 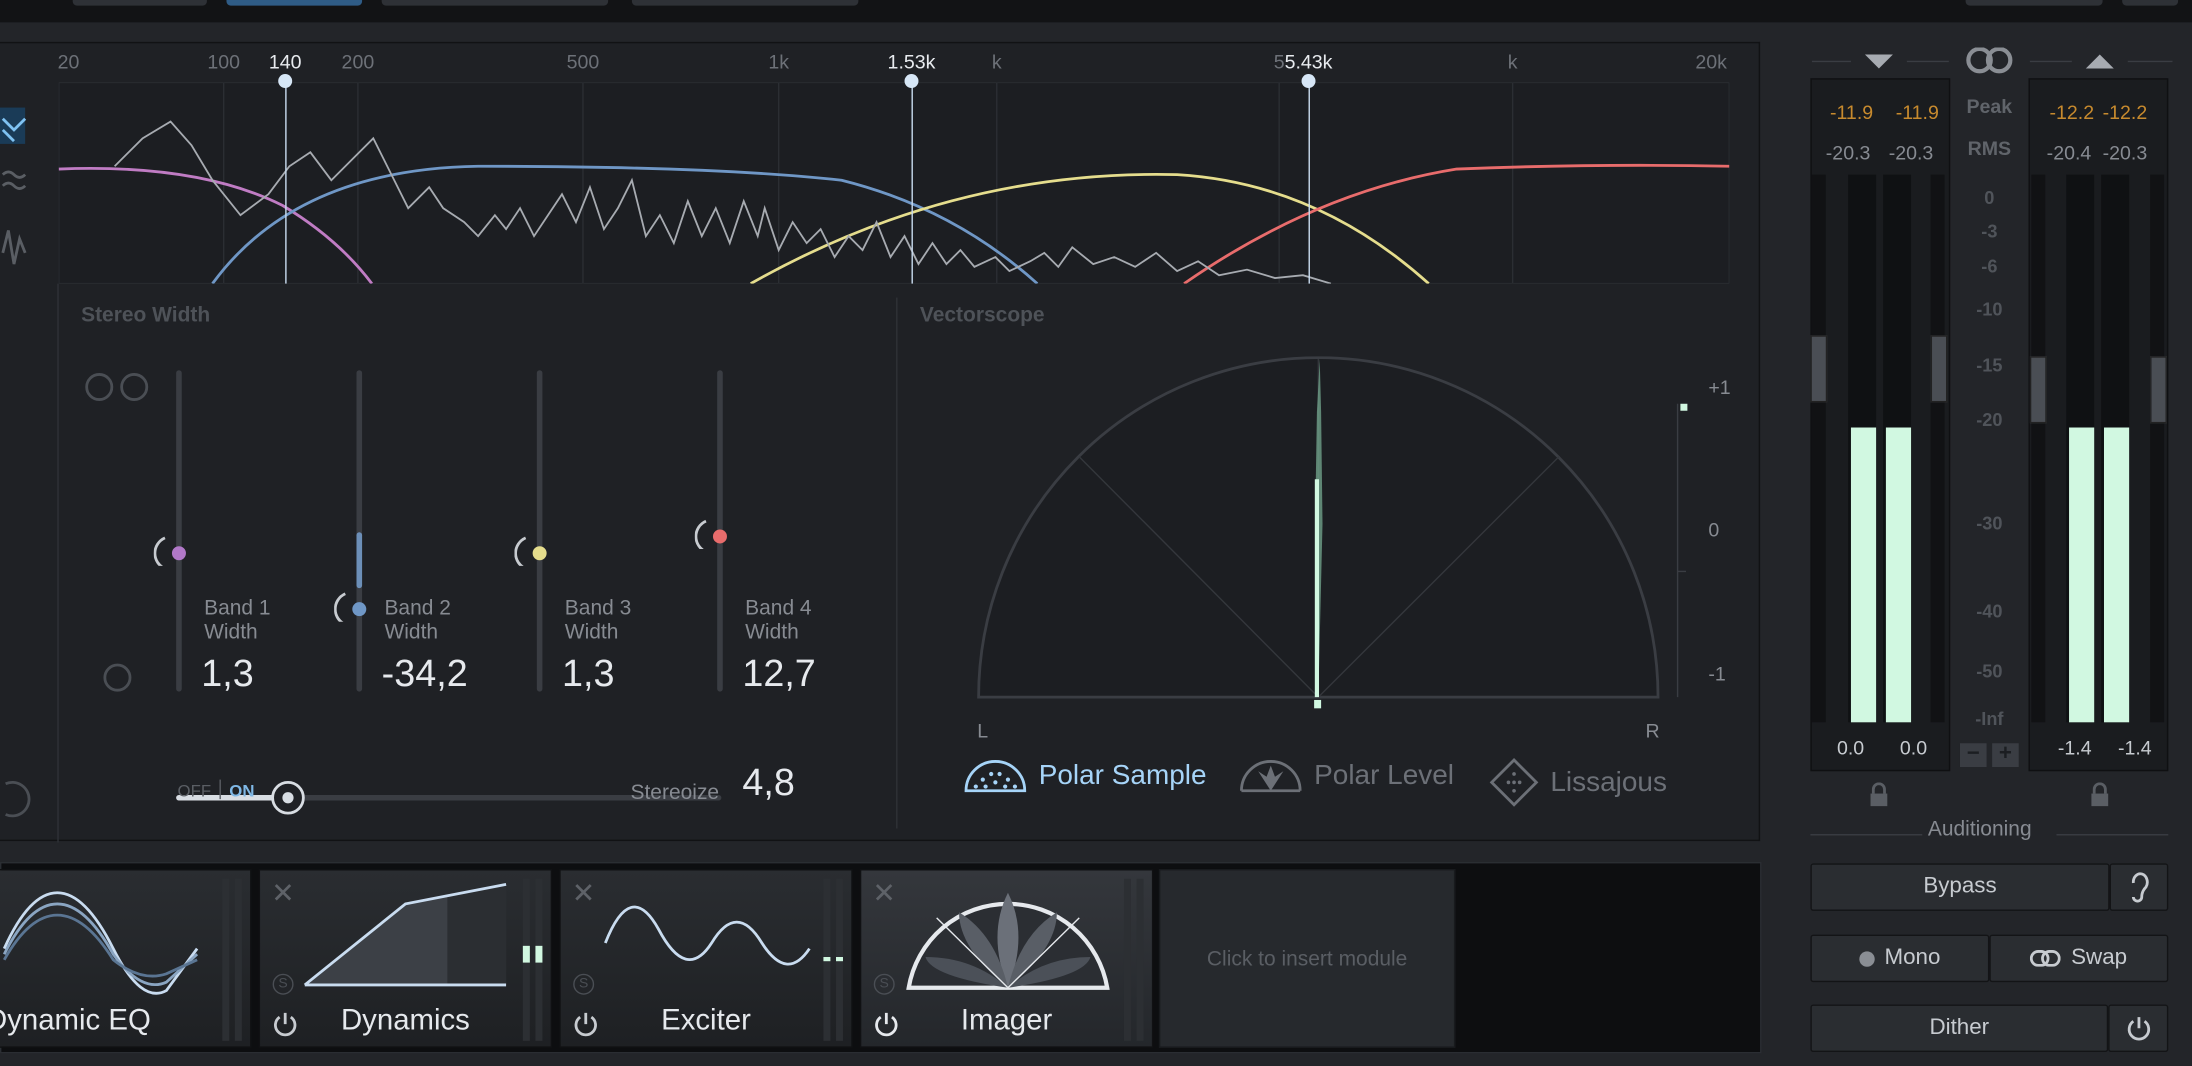 What do you see at coordinates (1006, 958) in the screenshot?
I see `module-imager: ✕ S Imager` at bounding box center [1006, 958].